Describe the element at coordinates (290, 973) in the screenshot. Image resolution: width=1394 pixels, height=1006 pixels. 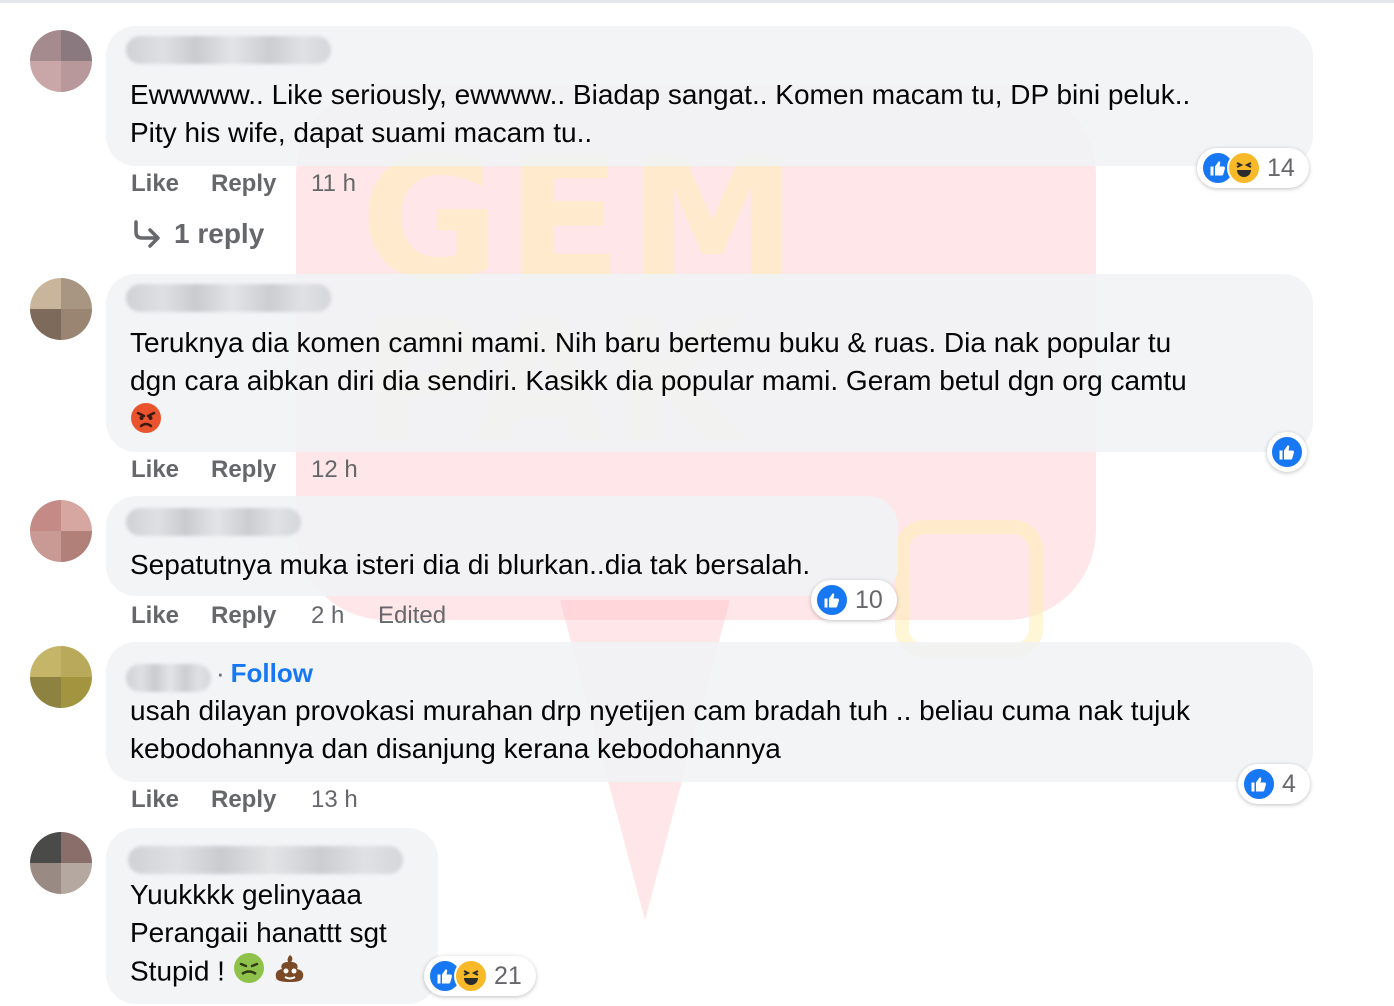
I see `pile-of-poo-icon` at that location.